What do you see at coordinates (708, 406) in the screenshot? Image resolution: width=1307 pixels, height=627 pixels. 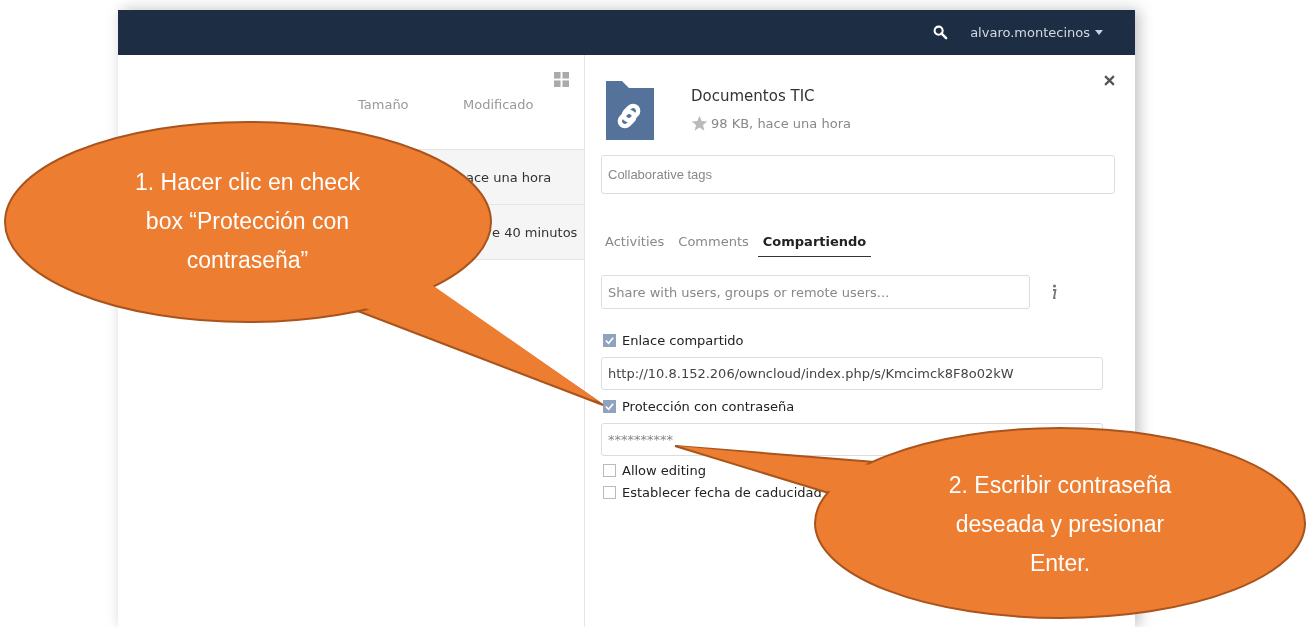 I see `checkbox-label: Protección con contraseña` at bounding box center [708, 406].